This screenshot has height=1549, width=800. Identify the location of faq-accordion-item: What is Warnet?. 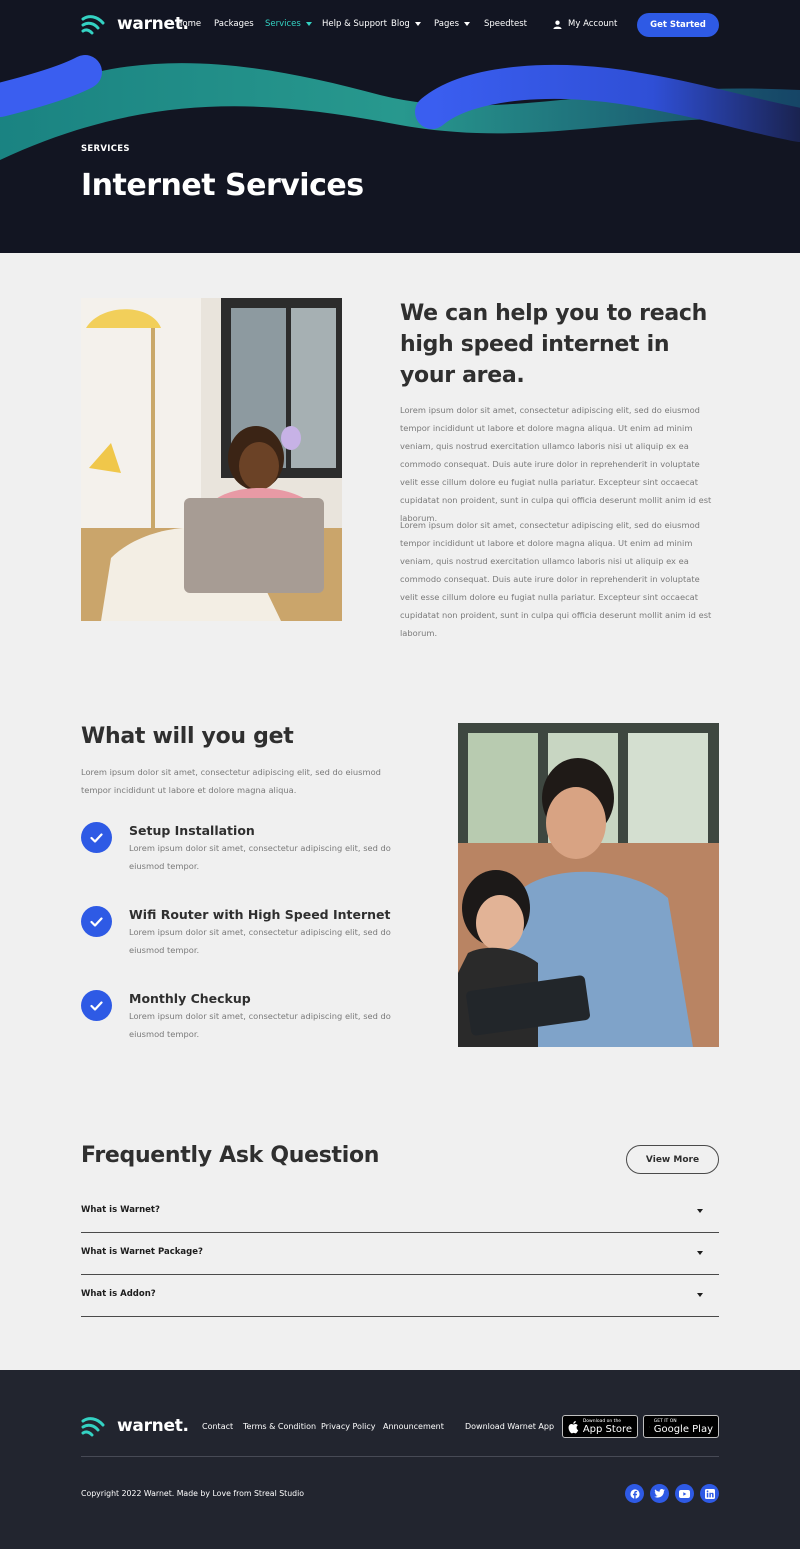
(400, 1212).